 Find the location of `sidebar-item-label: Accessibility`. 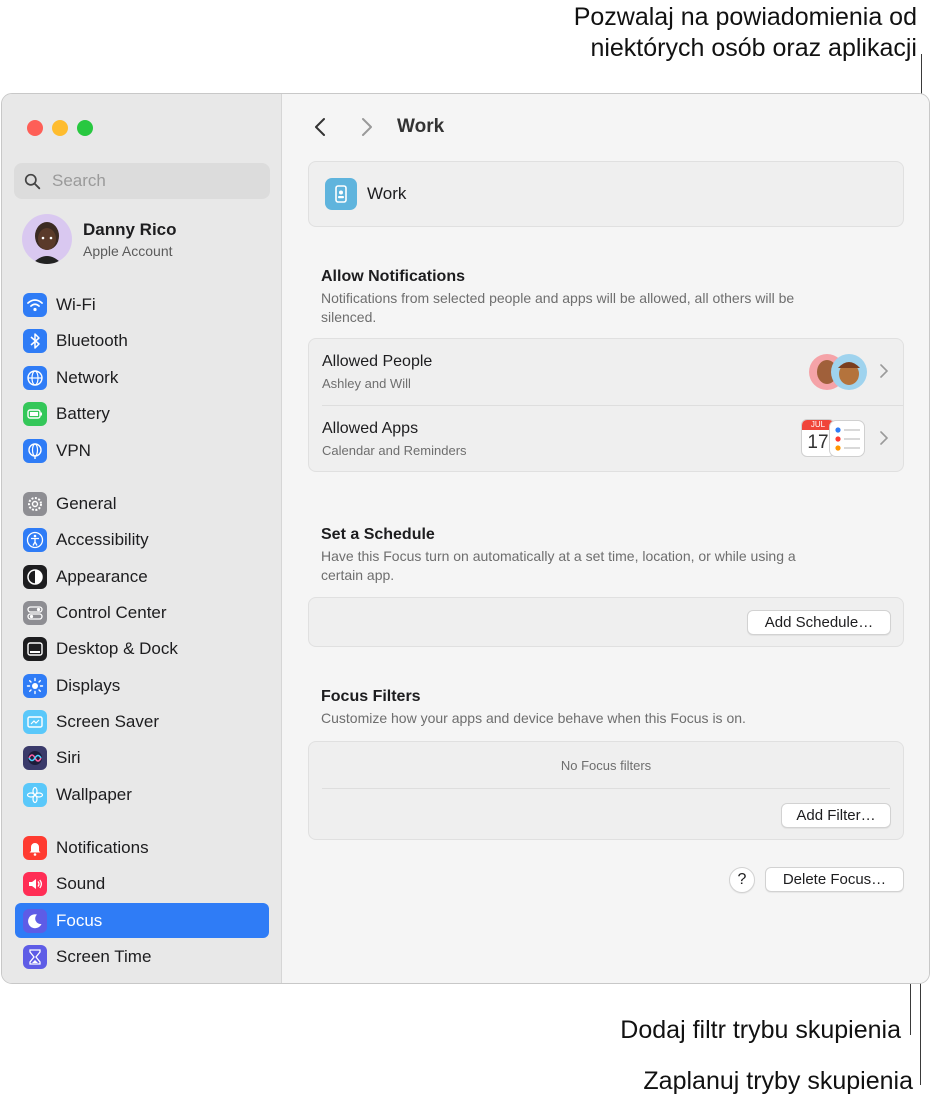

sidebar-item-label: Accessibility is located at coordinates (102, 539).